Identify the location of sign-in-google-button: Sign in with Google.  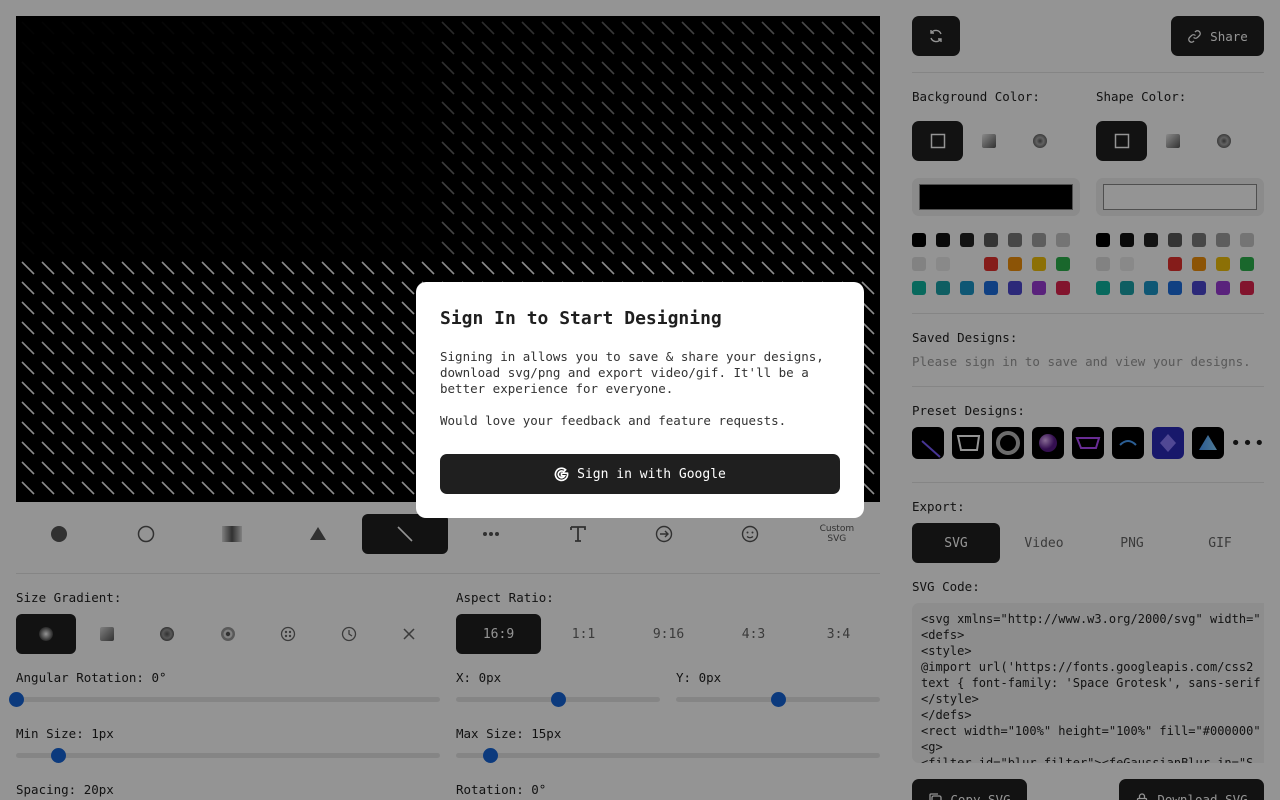
(640, 474).